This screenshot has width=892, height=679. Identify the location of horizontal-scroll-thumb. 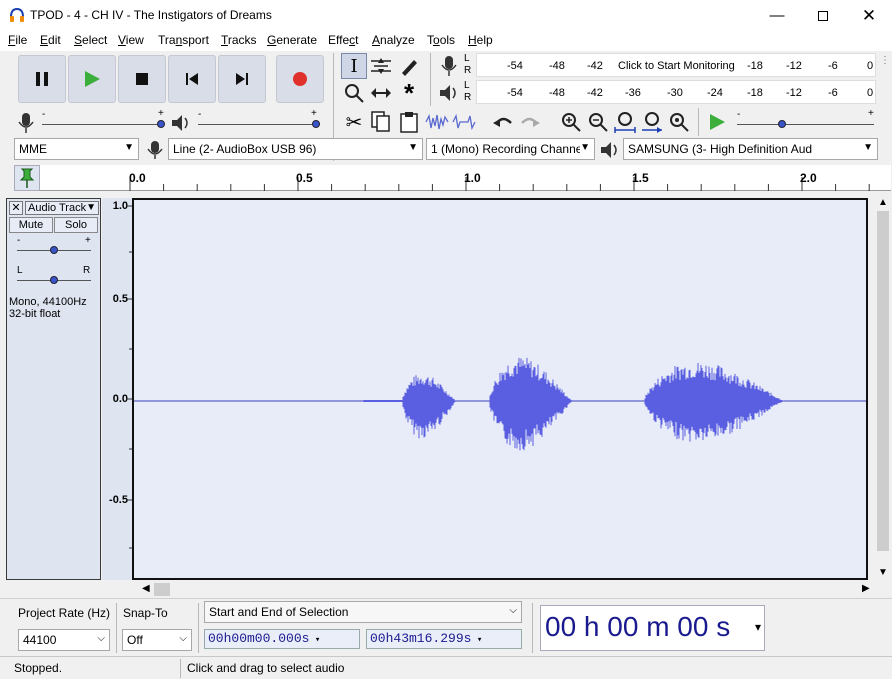
(162, 589).